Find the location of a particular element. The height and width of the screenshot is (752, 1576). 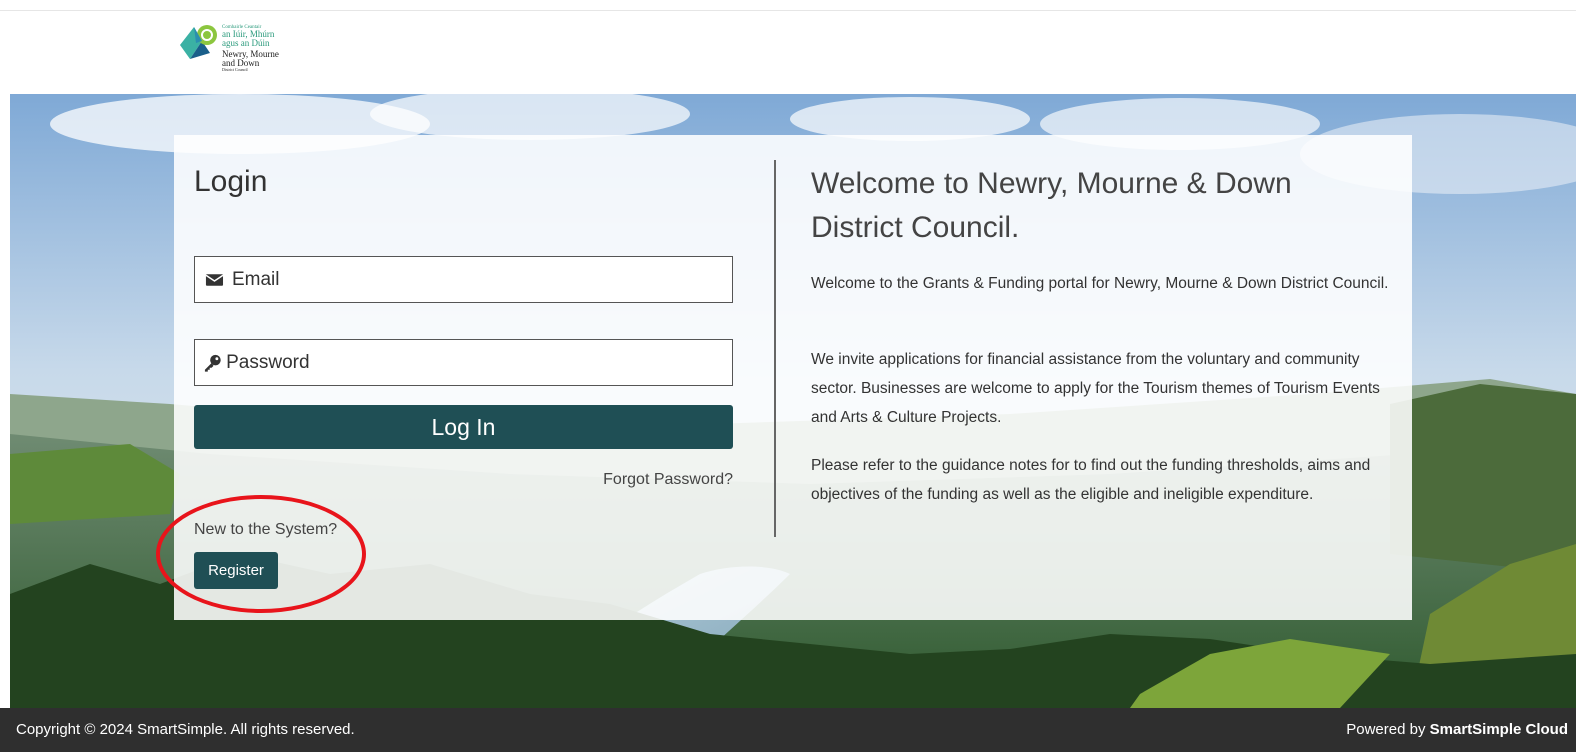

logo-text-line3: agus an Dúin is located at coordinates (246, 43).